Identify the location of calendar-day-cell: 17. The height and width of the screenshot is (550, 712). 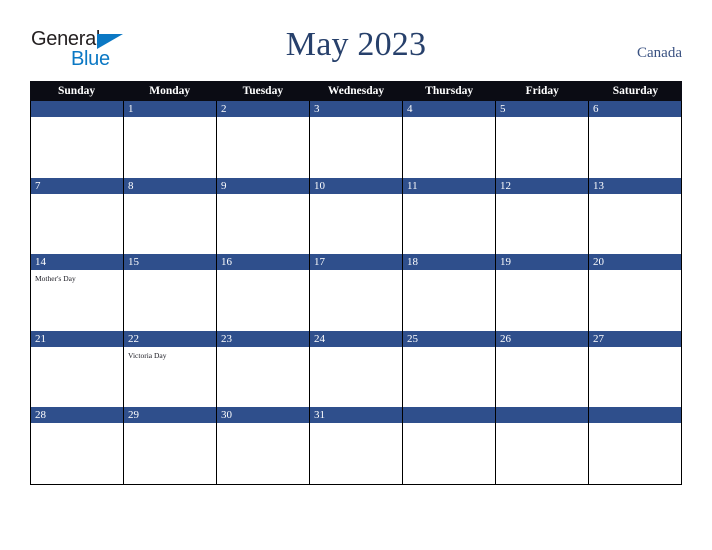
(356, 292).